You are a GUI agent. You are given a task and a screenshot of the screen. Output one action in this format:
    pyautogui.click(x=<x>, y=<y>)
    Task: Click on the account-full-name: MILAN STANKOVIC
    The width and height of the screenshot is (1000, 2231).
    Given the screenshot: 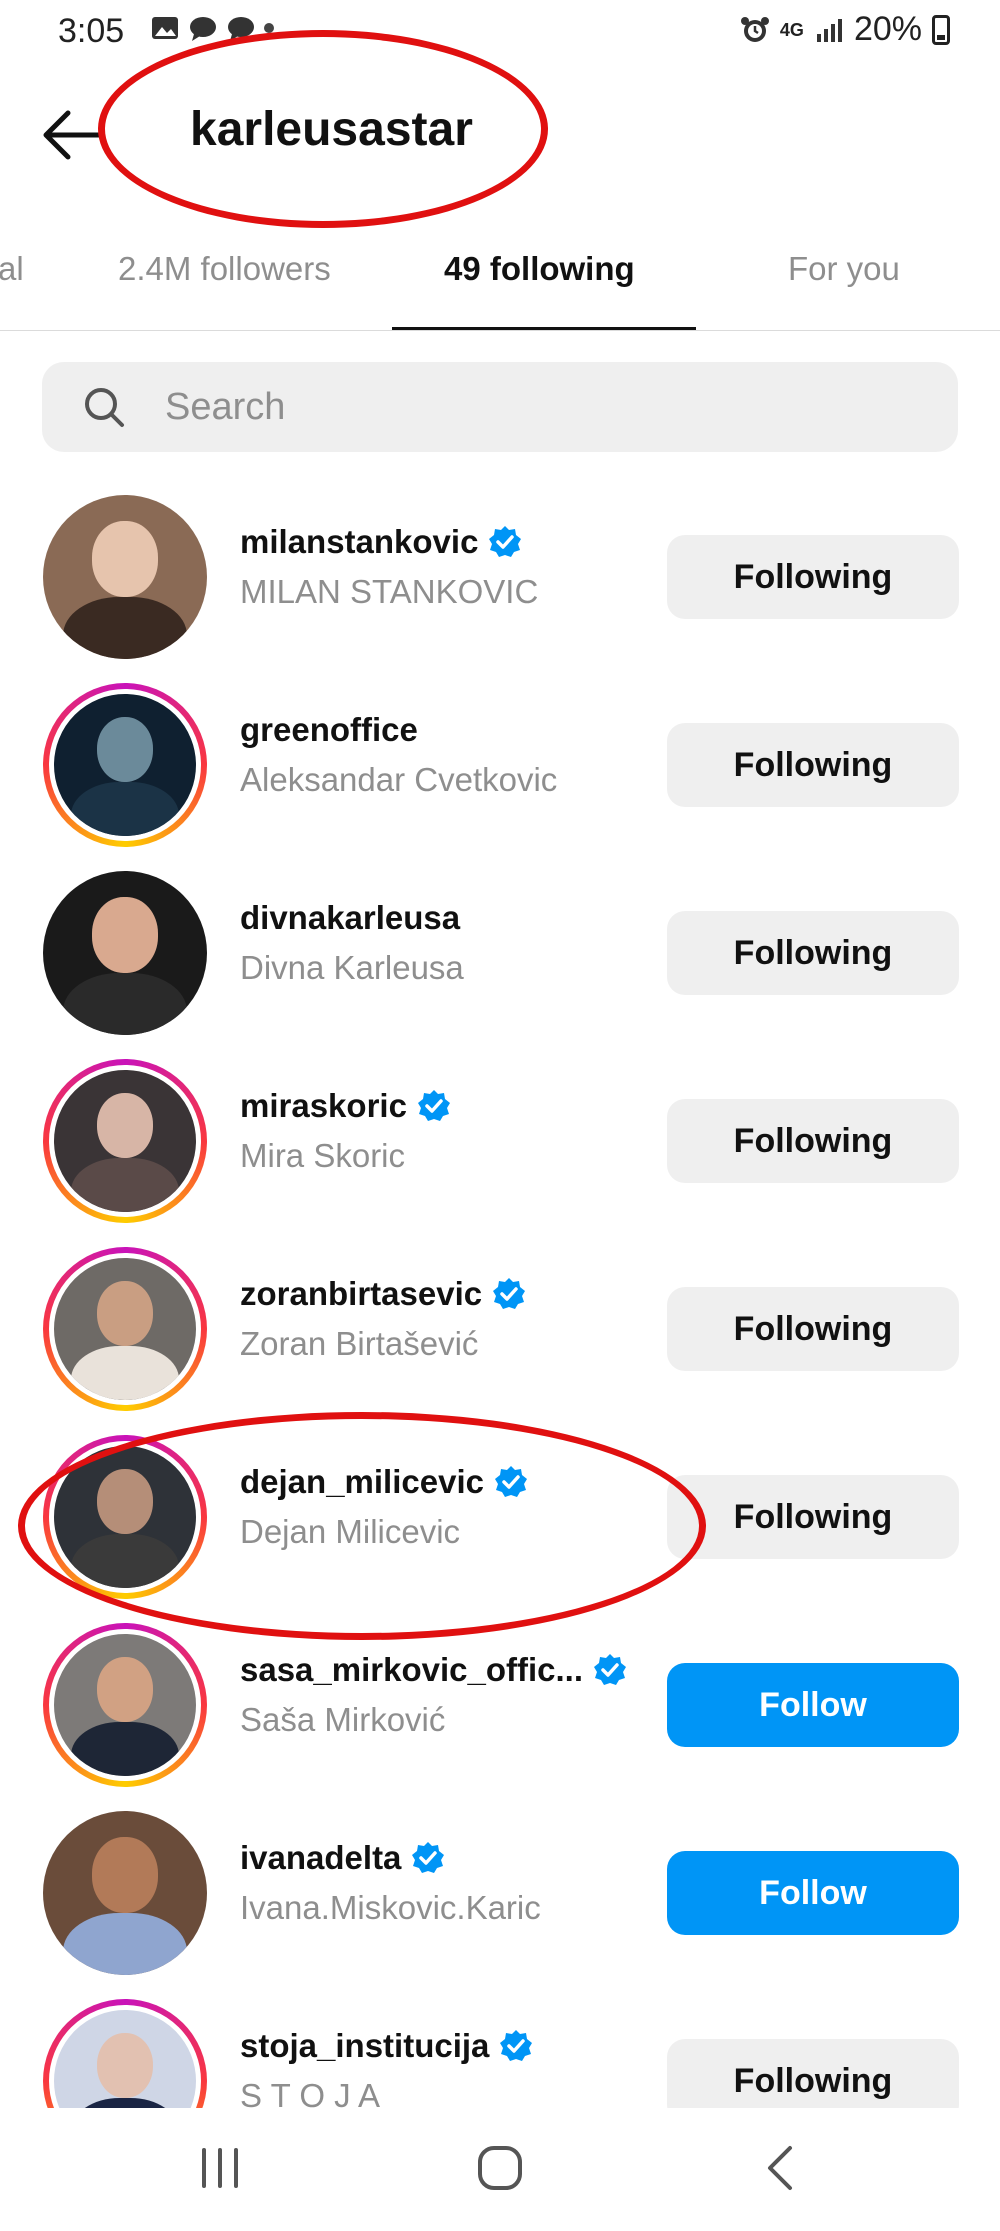 What is the action you would take?
    pyautogui.click(x=389, y=591)
    